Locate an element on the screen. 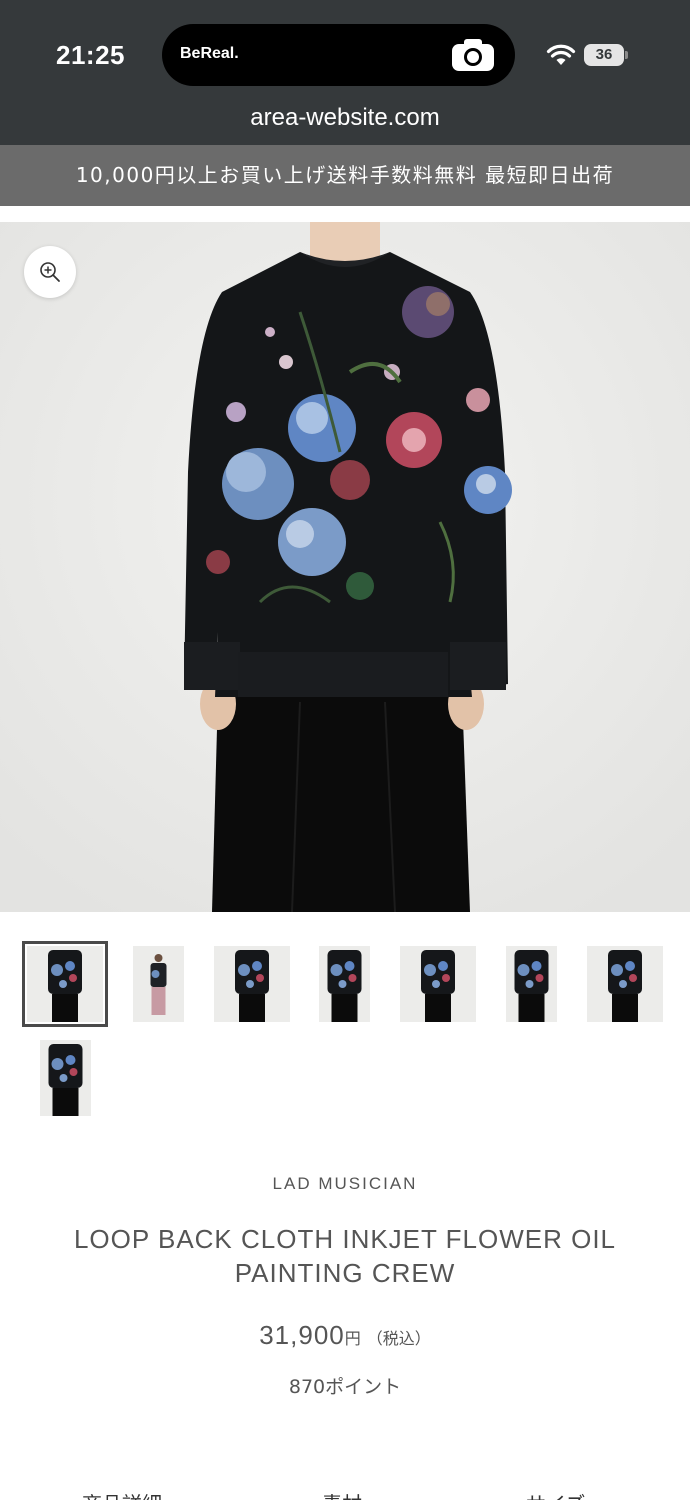 Image resolution: width=690 pixels, height=1500 pixels. clock: 21:25 is located at coordinates (90, 55).